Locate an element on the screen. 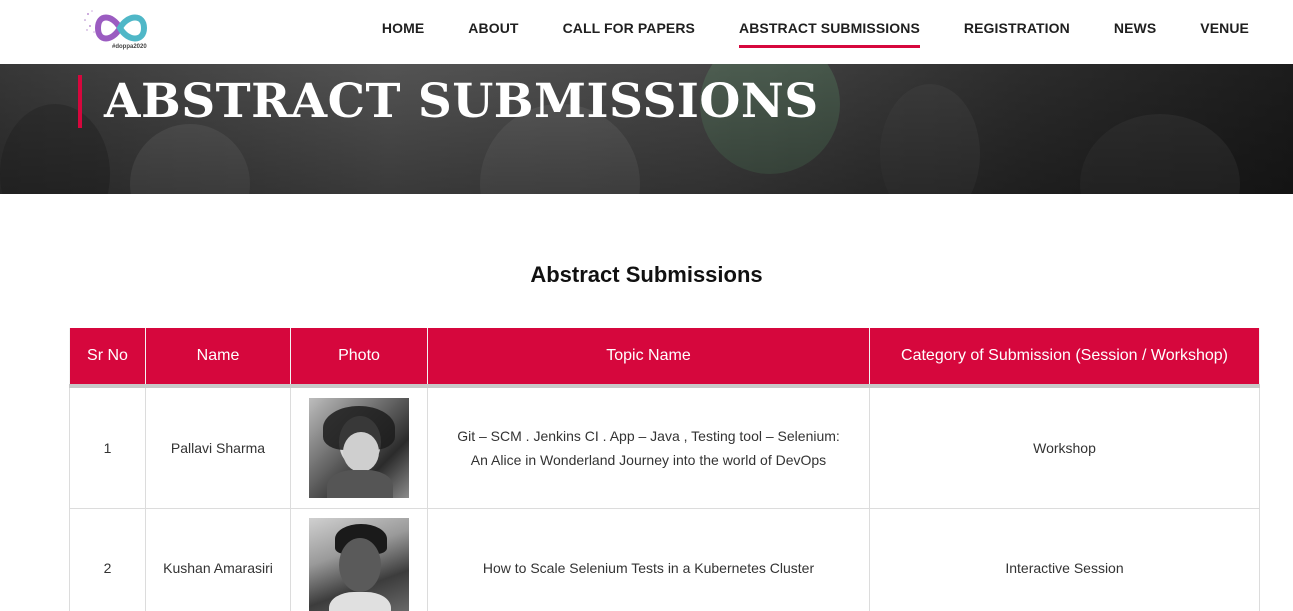 This screenshot has height=611, width=1293. cell-category: Workshop is located at coordinates (1064, 447).